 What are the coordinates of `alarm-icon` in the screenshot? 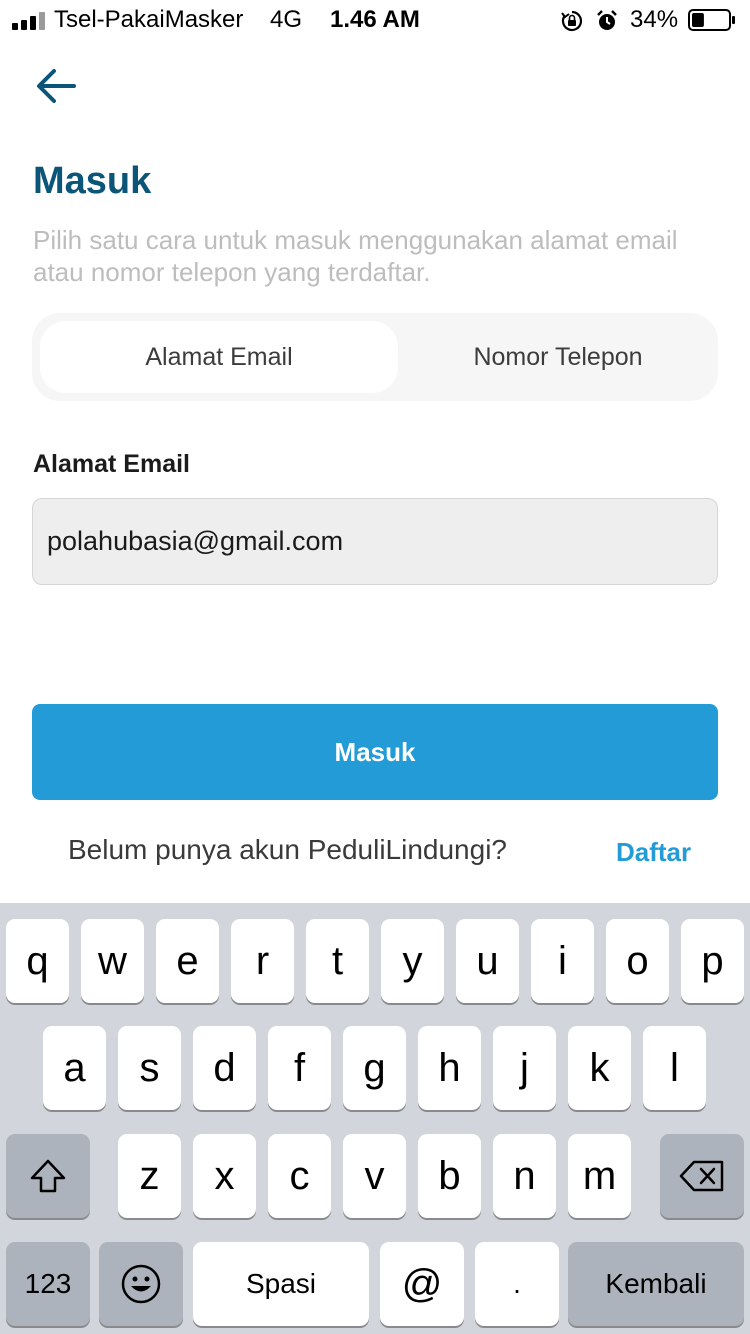 It's located at (607, 20).